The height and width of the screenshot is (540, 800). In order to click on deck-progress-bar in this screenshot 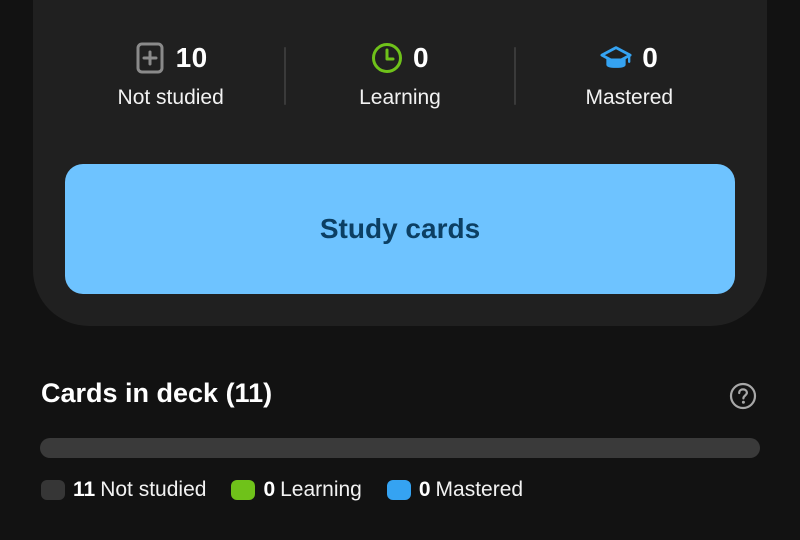, I will do `click(400, 448)`.